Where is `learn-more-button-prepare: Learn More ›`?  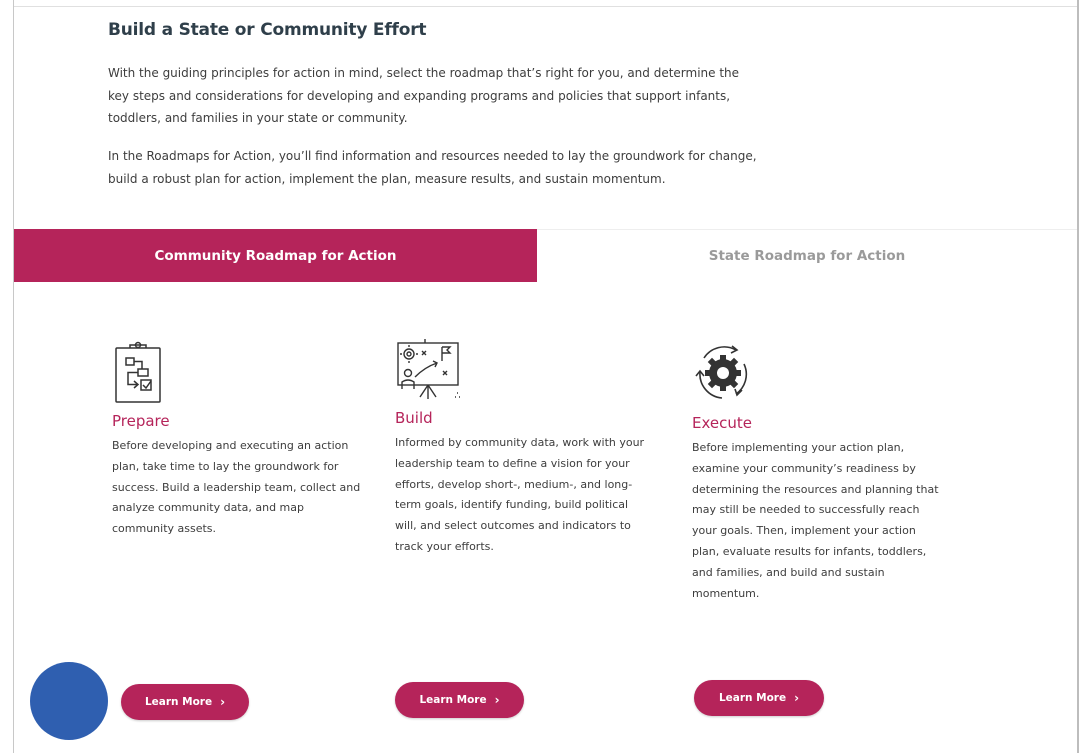 learn-more-button-prepare: Learn More › is located at coordinates (185, 702).